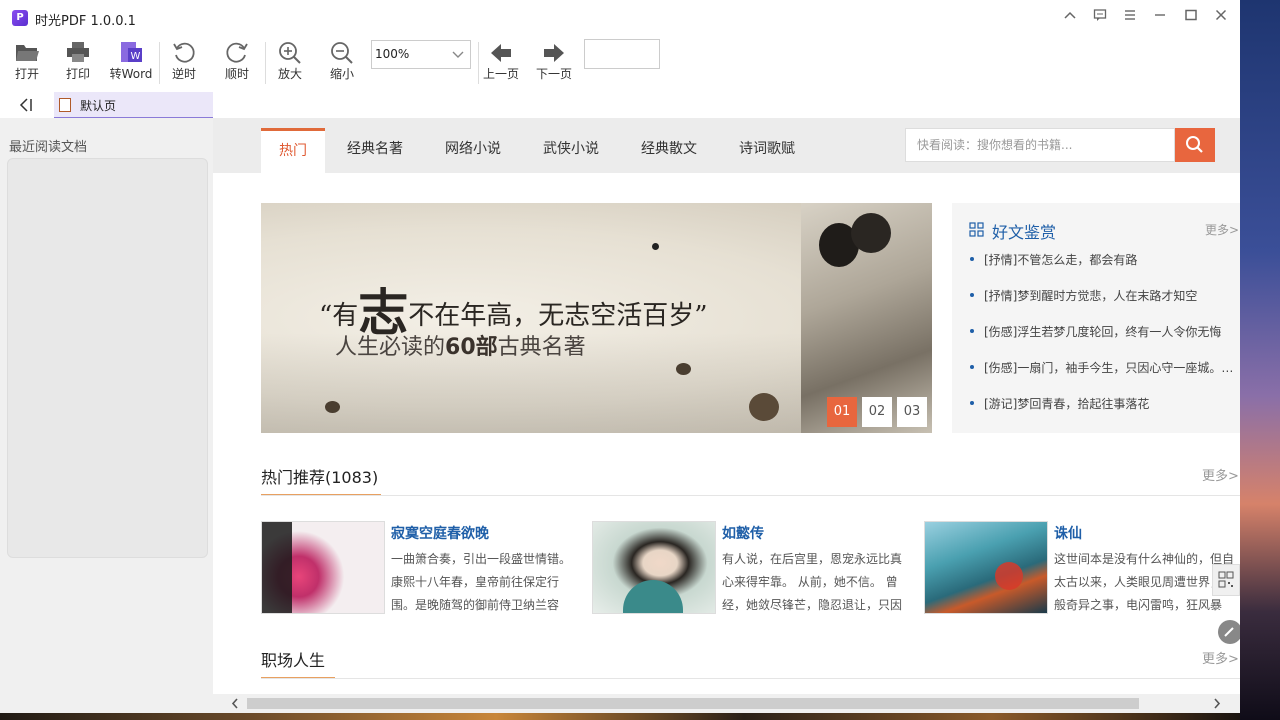 The width and height of the screenshot is (1280, 720). I want to click on open-button: 打开, so click(27, 62).